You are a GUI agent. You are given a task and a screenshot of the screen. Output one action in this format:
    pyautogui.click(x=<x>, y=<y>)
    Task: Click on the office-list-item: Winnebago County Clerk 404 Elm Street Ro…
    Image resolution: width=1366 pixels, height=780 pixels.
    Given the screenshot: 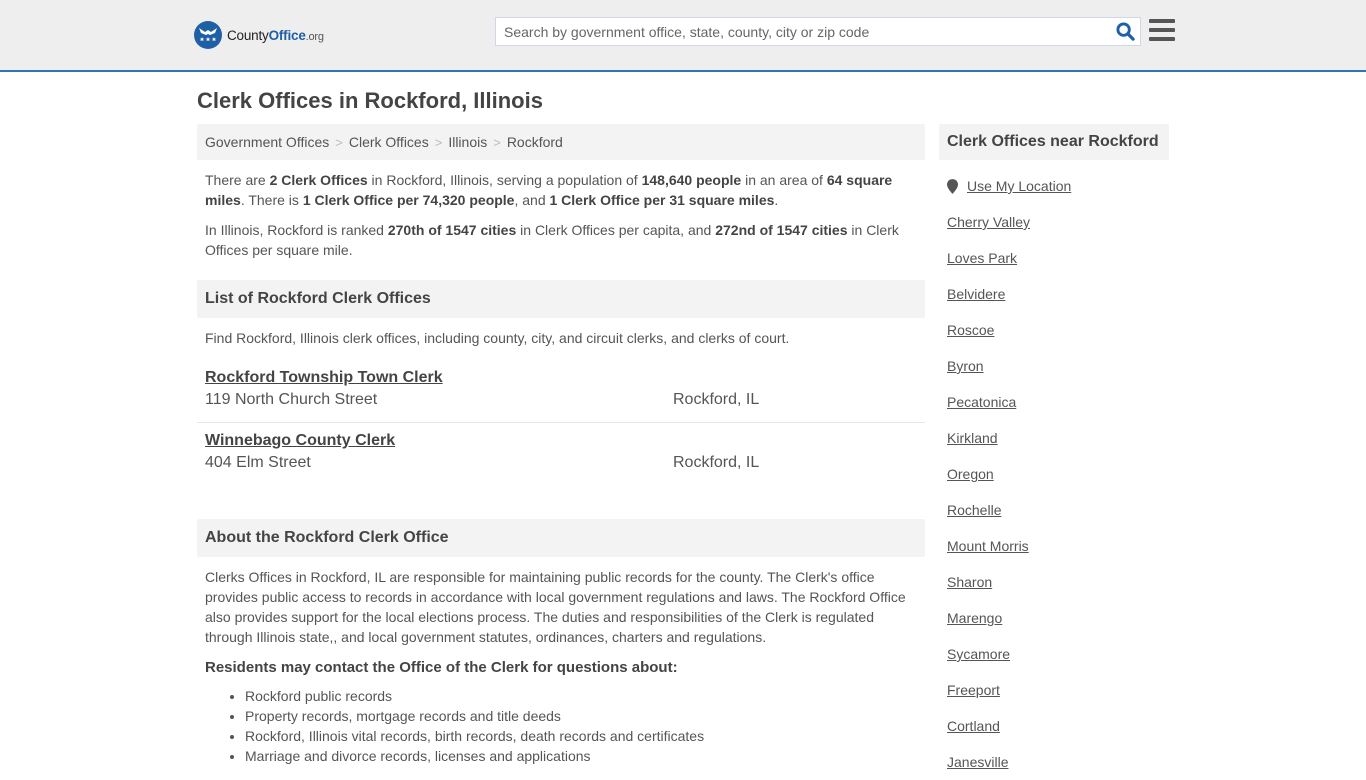 What is the action you would take?
    pyautogui.click(x=561, y=453)
    